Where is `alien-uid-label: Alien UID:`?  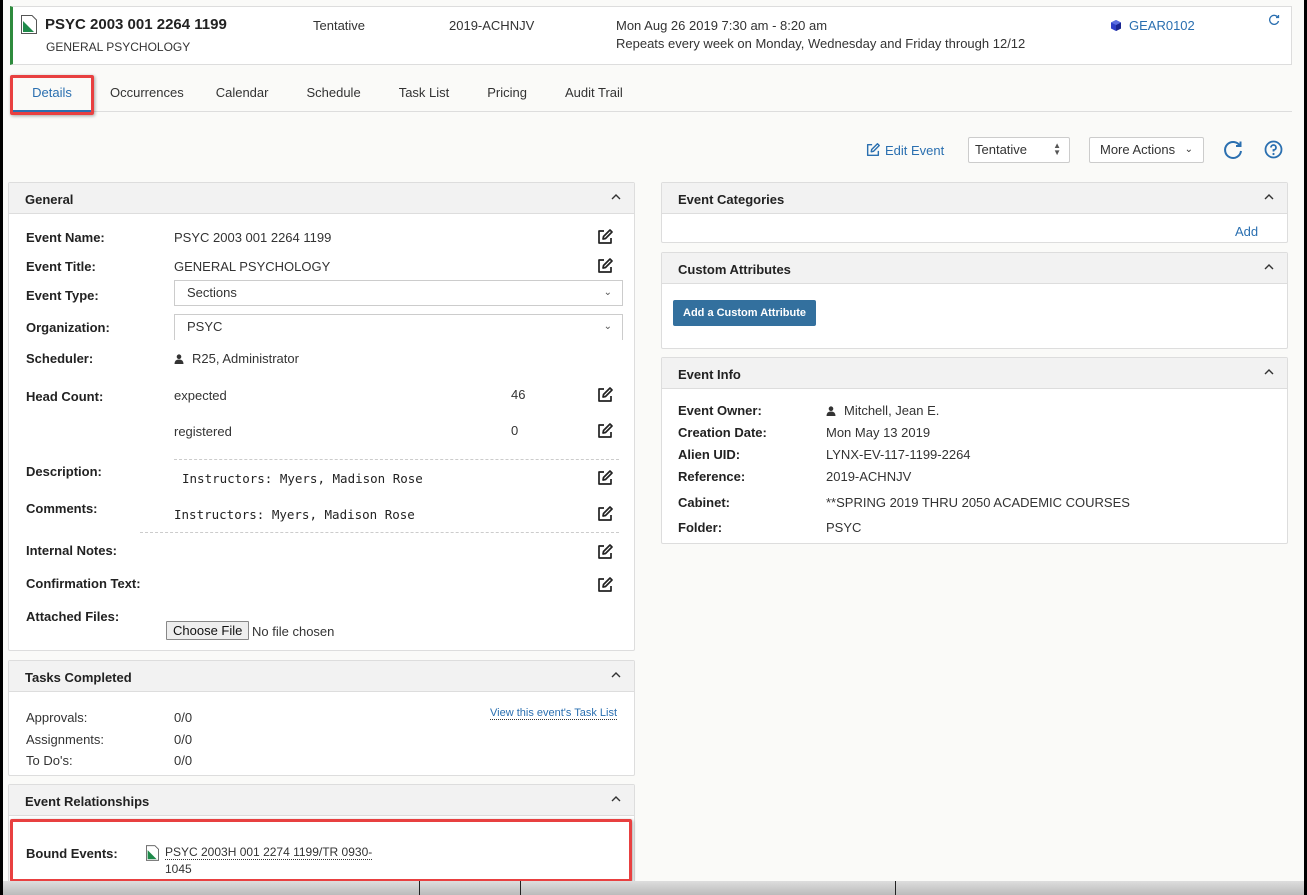 alien-uid-label: Alien UID: is located at coordinates (709, 454).